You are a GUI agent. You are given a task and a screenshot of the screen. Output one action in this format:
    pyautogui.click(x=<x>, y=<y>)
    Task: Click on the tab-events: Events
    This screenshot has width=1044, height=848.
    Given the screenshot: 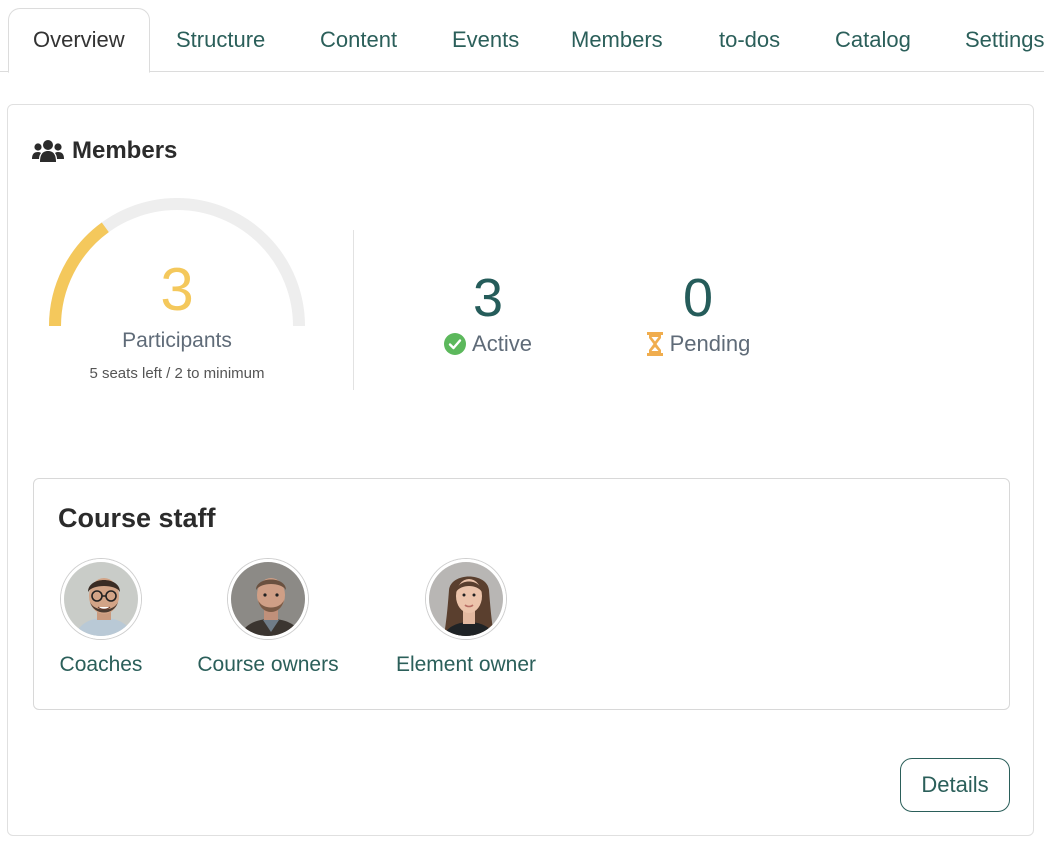 What is the action you would take?
    pyautogui.click(x=485, y=40)
    